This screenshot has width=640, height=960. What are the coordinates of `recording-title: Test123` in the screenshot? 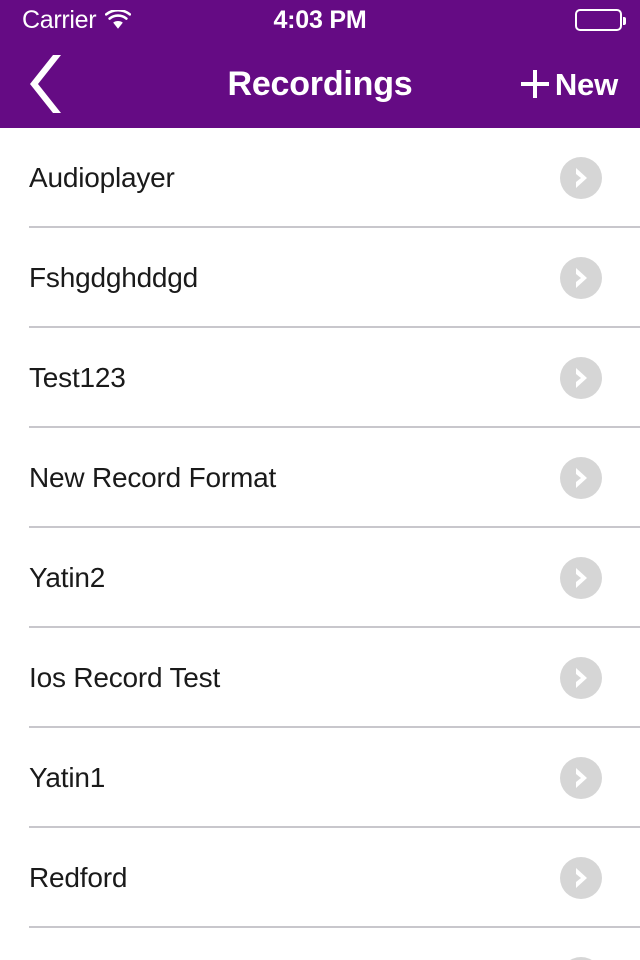 It's located at (77, 378).